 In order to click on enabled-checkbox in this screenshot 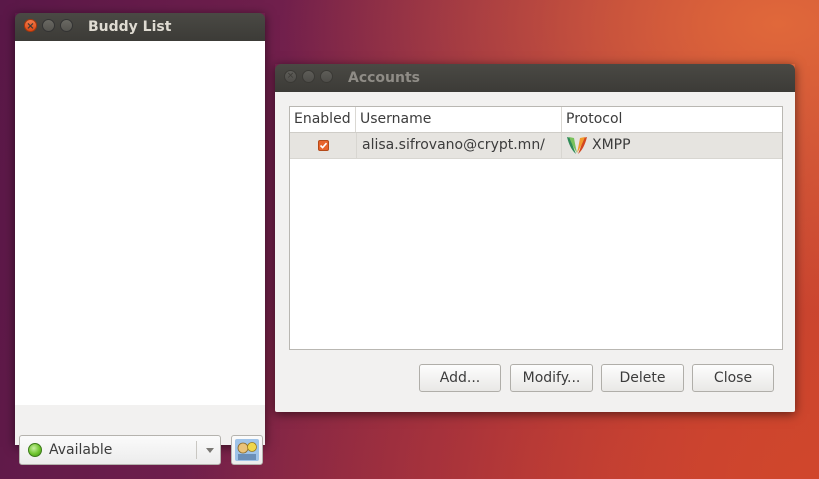, I will do `click(323, 145)`.